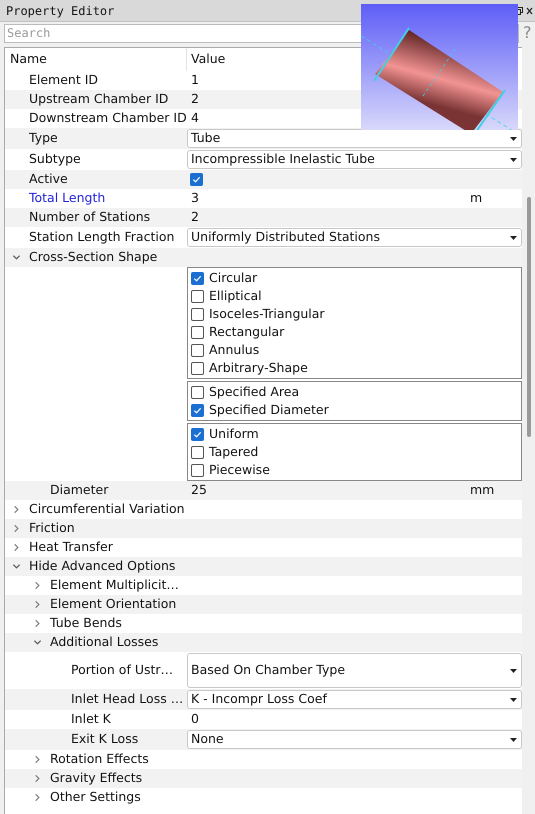 The width and height of the screenshot is (535, 814). Describe the element at coordinates (101, 237) in the screenshot. I see `property-label: Station Length Fraction` at that location.